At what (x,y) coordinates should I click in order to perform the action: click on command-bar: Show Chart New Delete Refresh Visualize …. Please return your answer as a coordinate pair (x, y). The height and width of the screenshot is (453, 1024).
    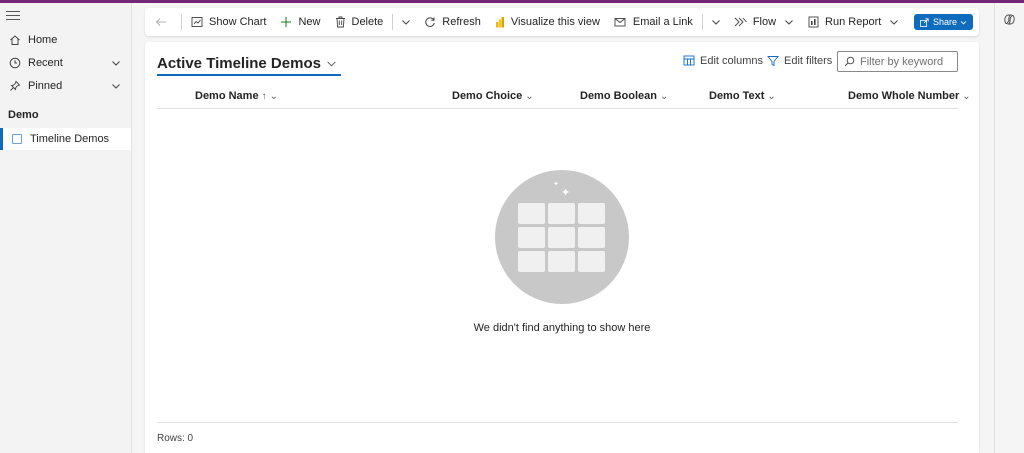
    Looking at the image, I should click on (562, 22).